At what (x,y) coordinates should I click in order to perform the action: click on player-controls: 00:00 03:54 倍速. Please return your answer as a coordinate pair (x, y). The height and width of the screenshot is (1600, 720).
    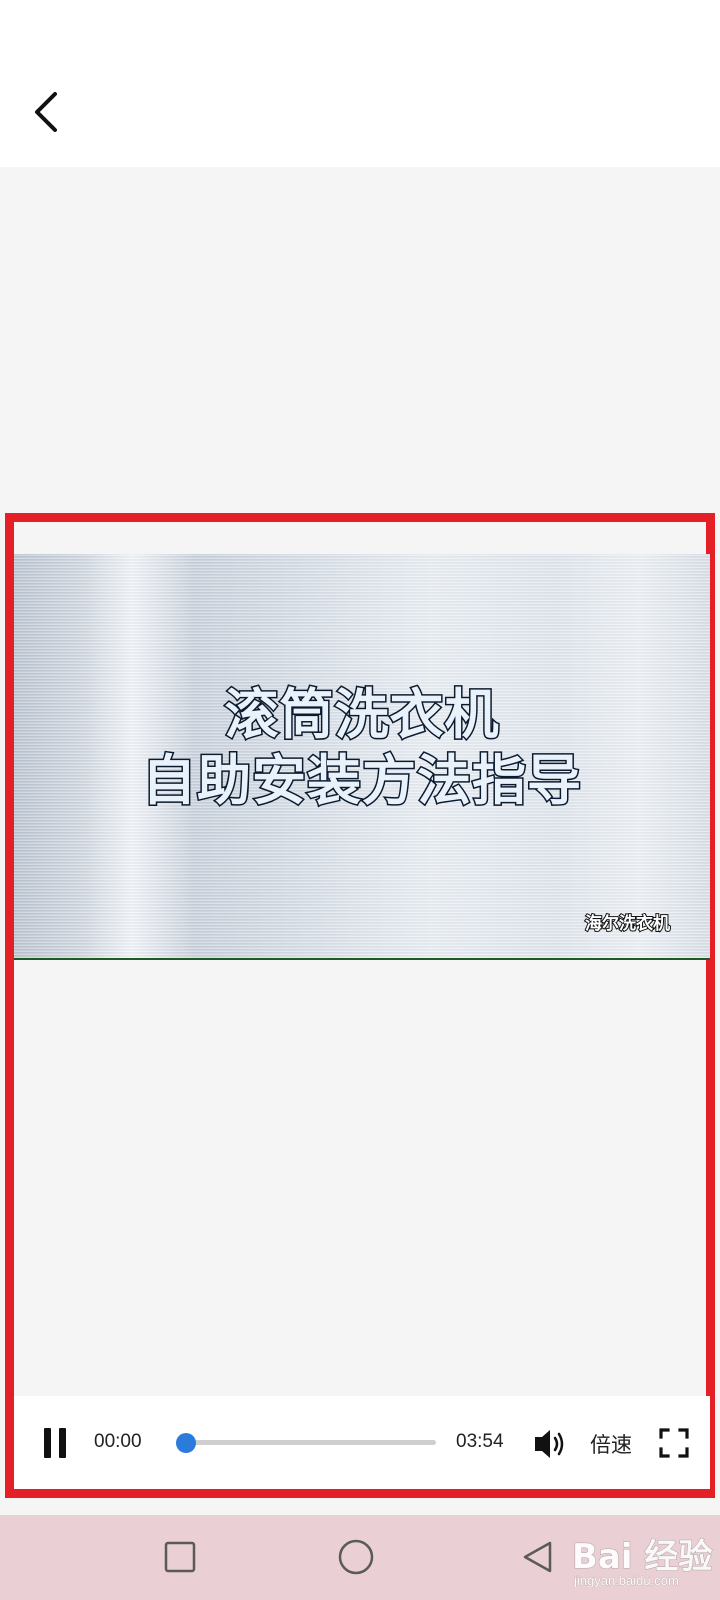
    Looking at the image, I should click on (362, 1442).